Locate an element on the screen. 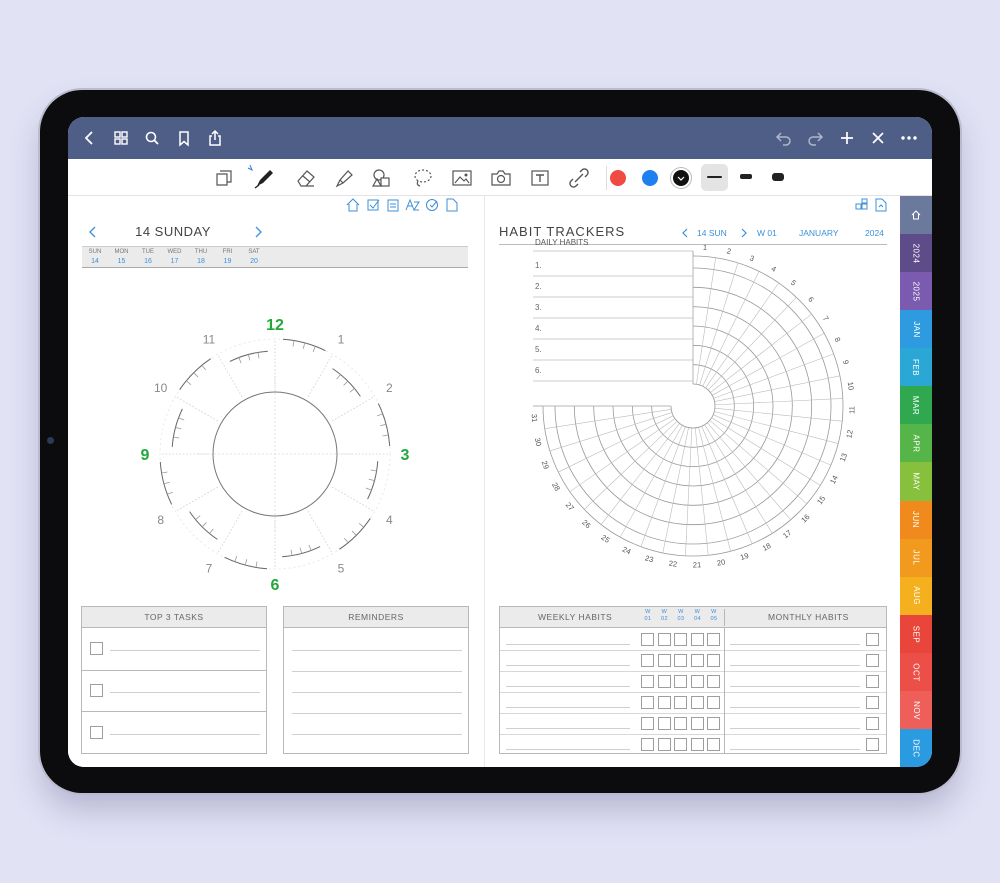 The image size is (1000, 883). highlighter-icon is located at coordinates (344, 178).